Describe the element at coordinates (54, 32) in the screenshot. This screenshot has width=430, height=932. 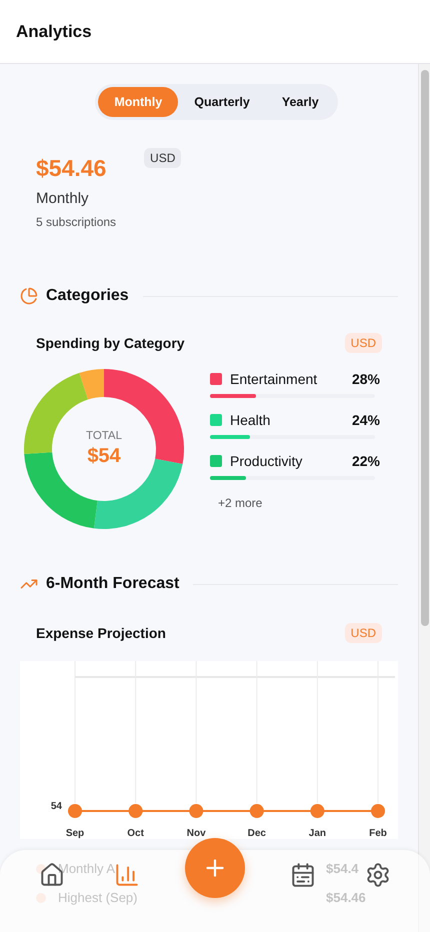
I see `page-title: Analytics` at that location.